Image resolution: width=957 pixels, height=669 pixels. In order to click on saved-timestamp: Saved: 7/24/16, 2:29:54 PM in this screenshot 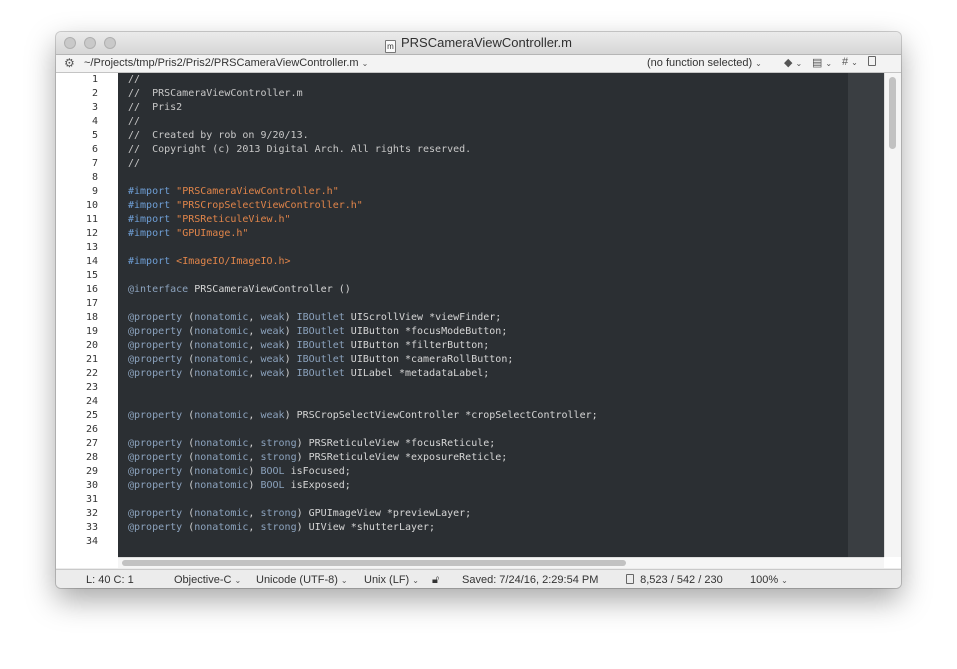, I will do `click(530, 580)`.